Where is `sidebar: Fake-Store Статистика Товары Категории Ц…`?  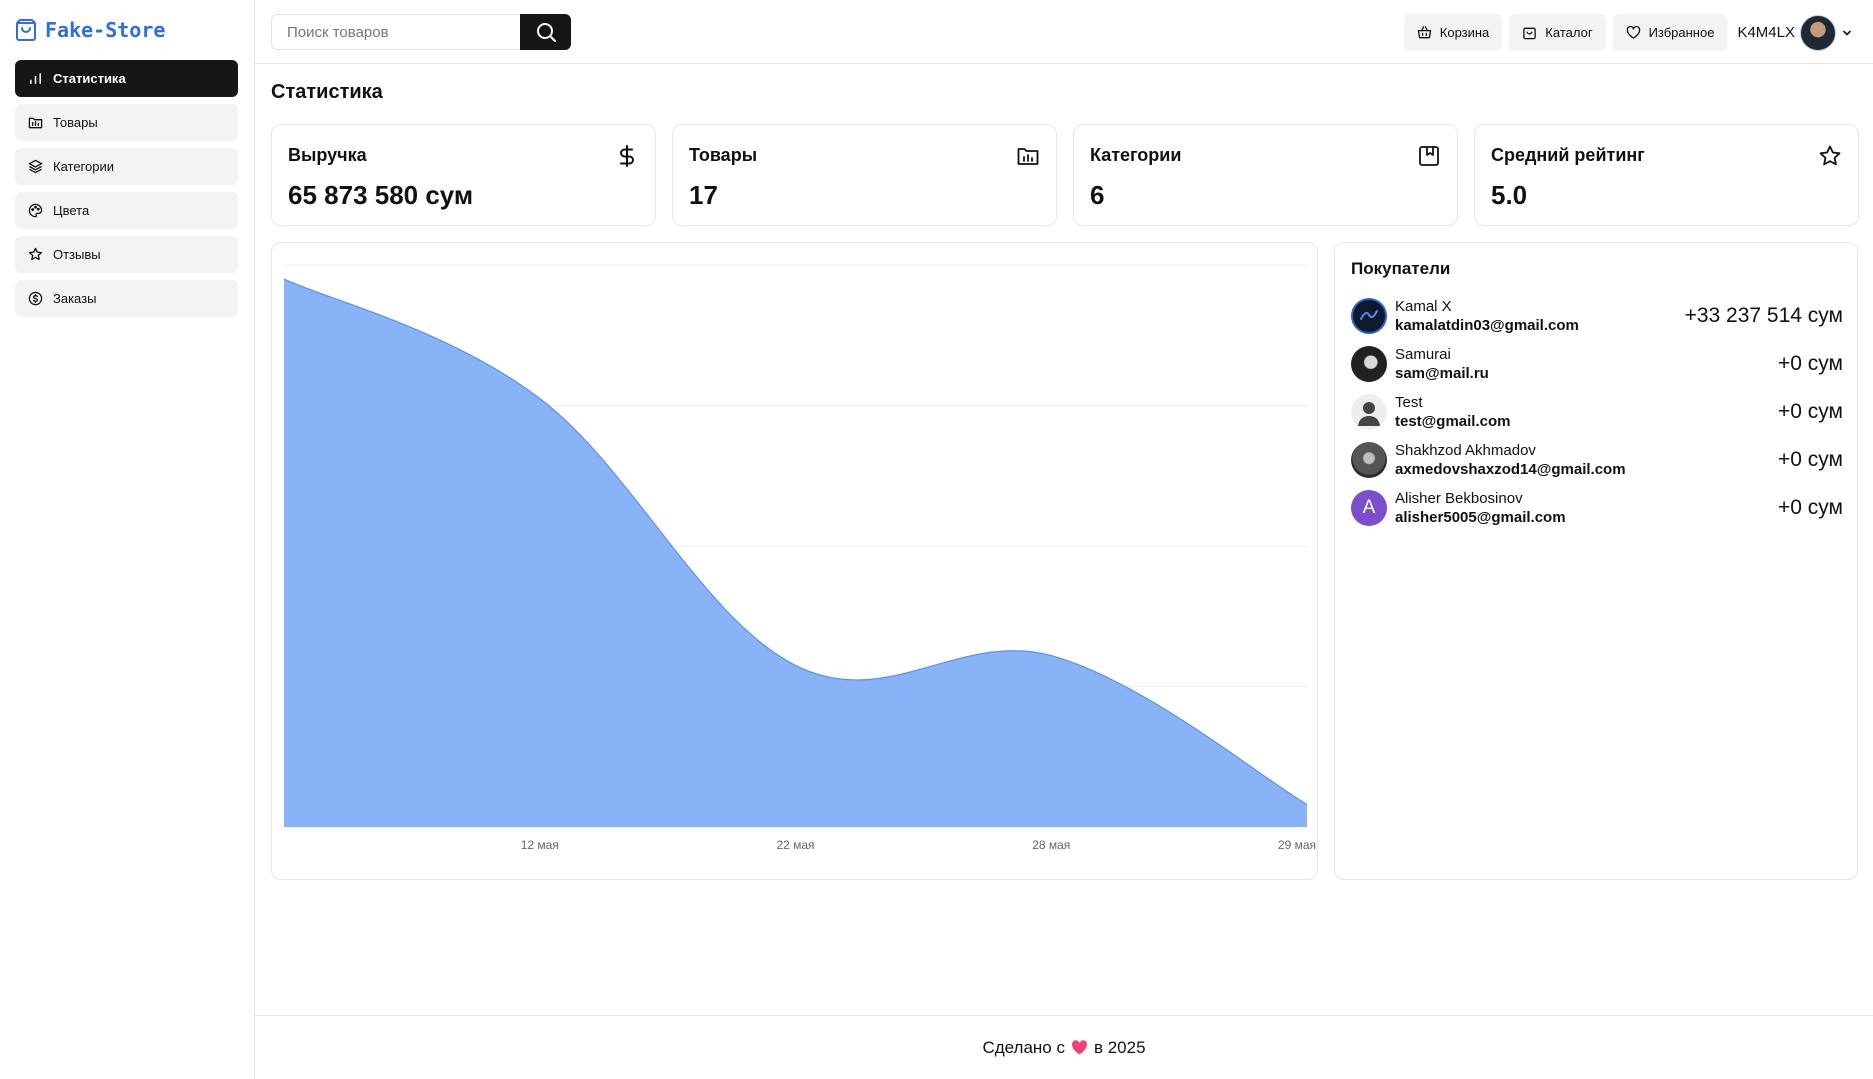 sidebar: Fake-Store Статистика Товары Категории Ц… is located at coordinates (127, 539).